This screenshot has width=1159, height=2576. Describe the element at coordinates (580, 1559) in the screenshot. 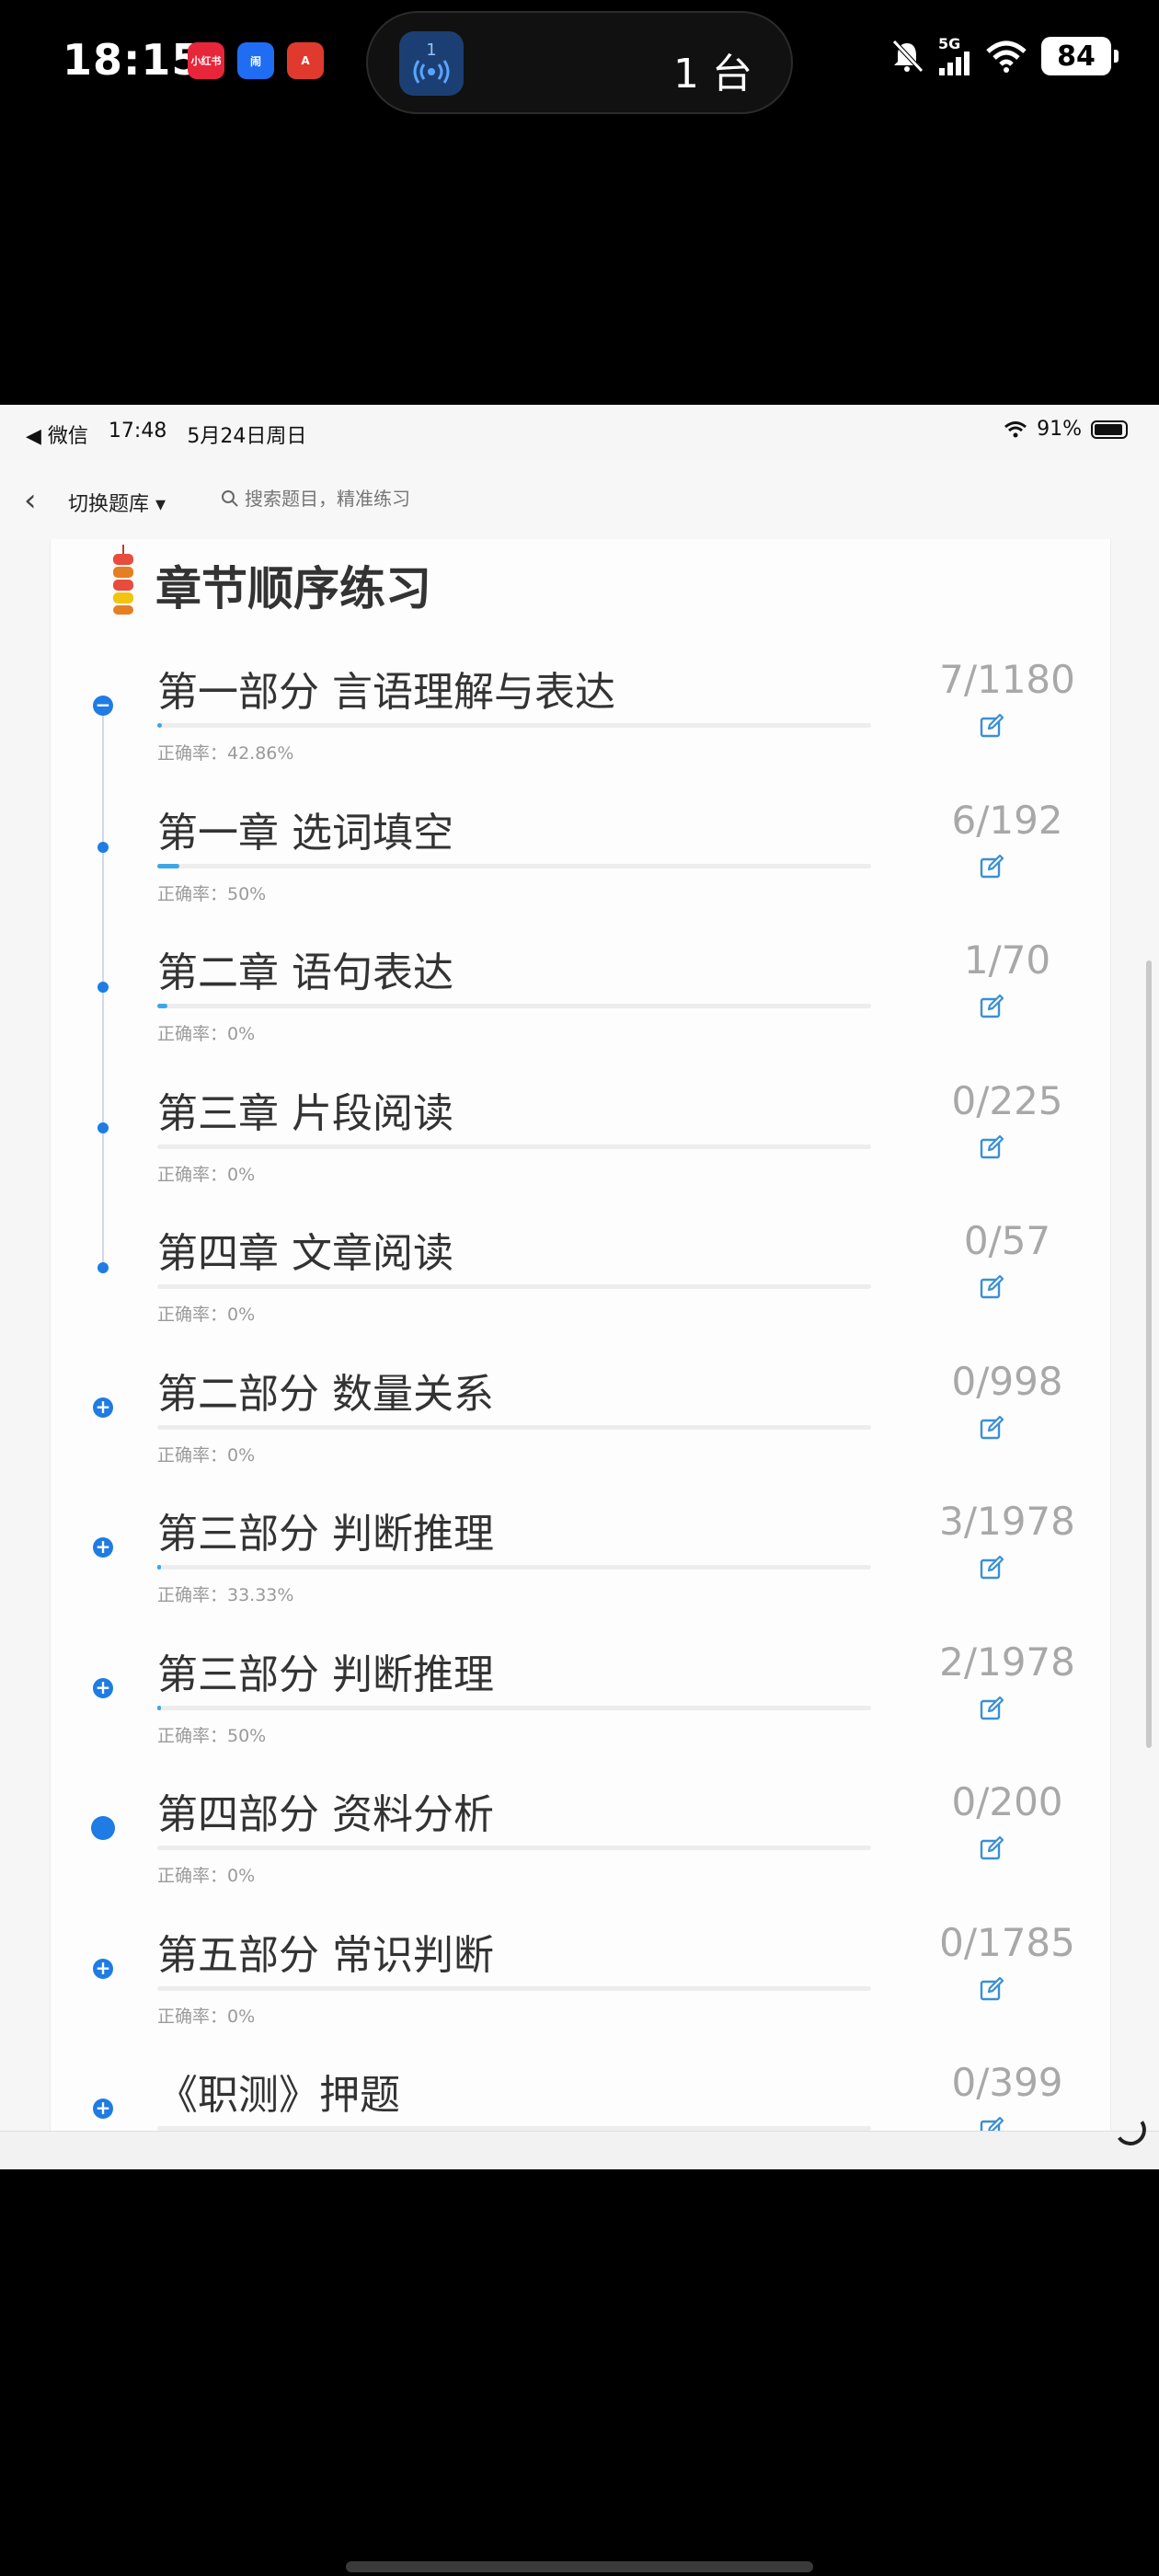

I see `chapter-row: + 第三部分 判断推理 正确率：33.33% 3/1978` at that location.